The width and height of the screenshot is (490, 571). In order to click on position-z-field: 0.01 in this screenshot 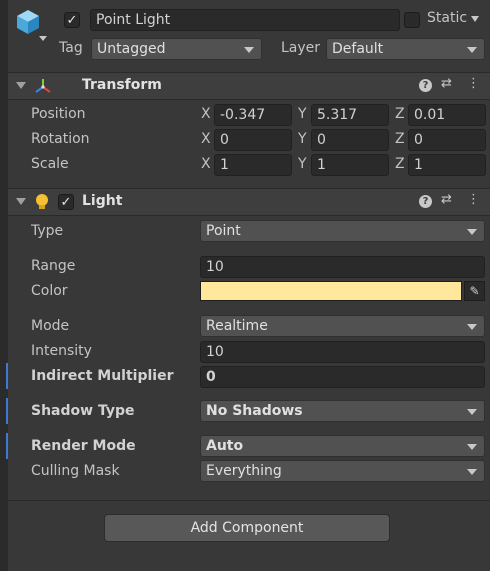, I will do `click(447, 115)`.